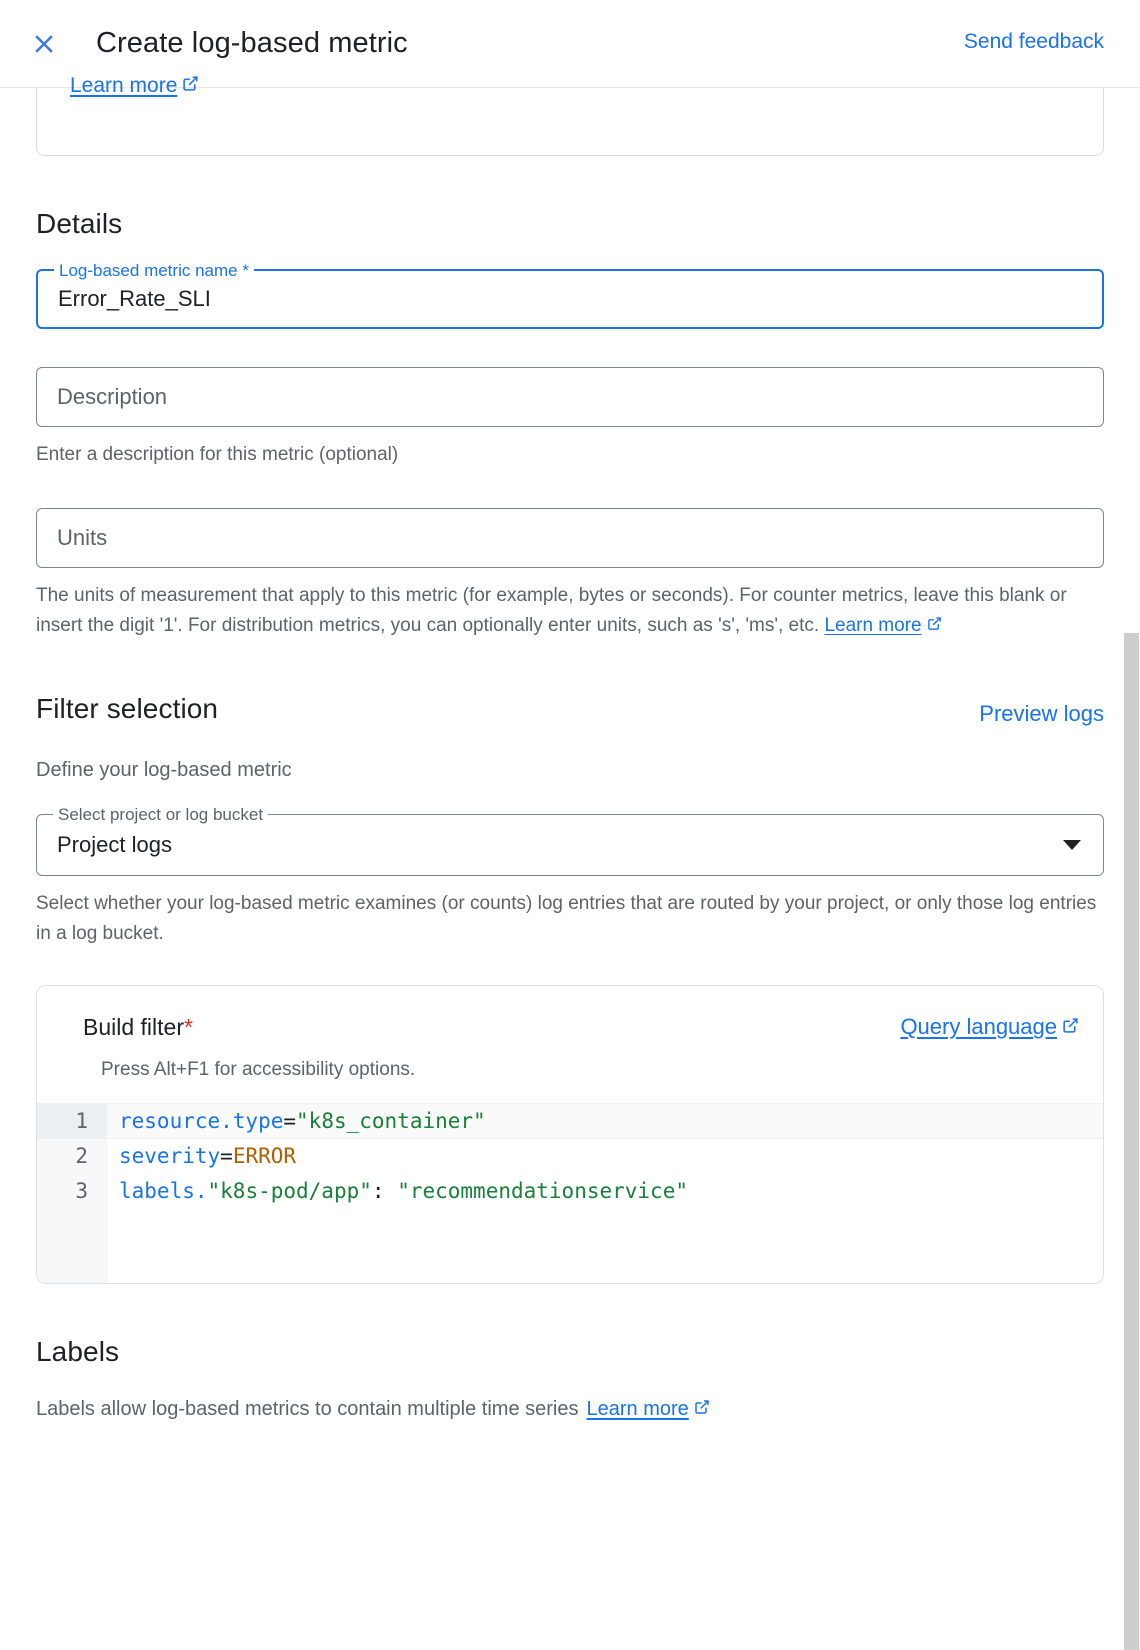 Image resolution: width=1140 pixels, height=1650 pixels. What do you see at coordinates (873, 625) in the screenshot?
I see `units-learn-more-label: Learn more` at bounding box center [873, 625].